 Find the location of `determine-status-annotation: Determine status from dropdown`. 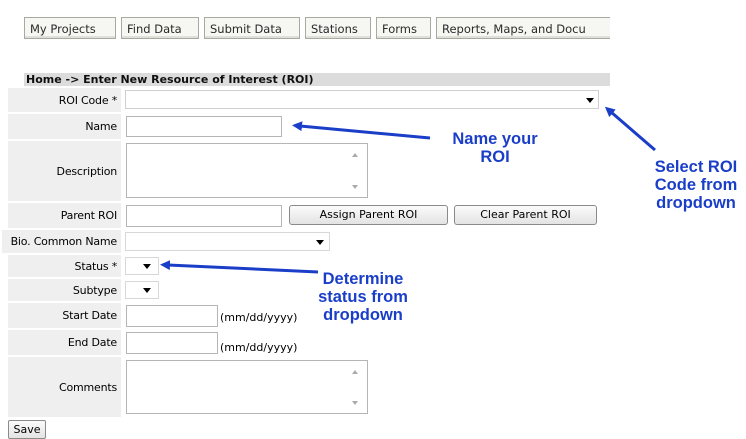

determine-status-annotation: Determine status from dropdown is located at coordinates (363, 297).